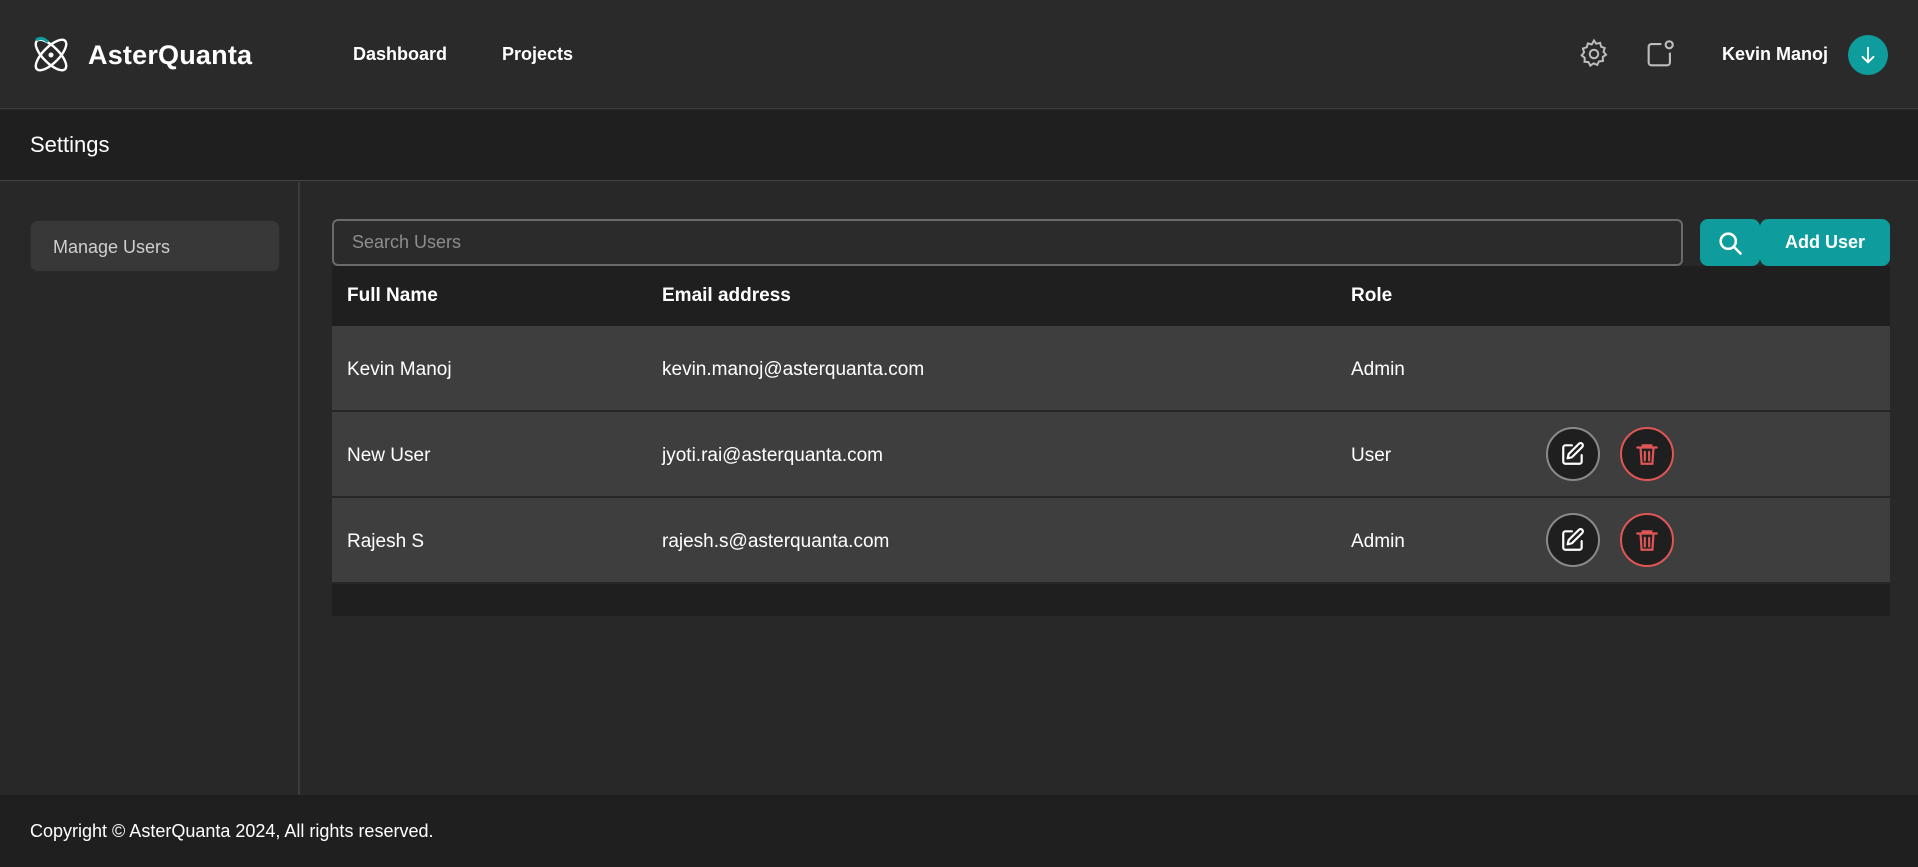  Describe the element at coordinates (776, 541) in the screenshot. I see `row-email: rajesh.s@asterquanta.com` at that location.